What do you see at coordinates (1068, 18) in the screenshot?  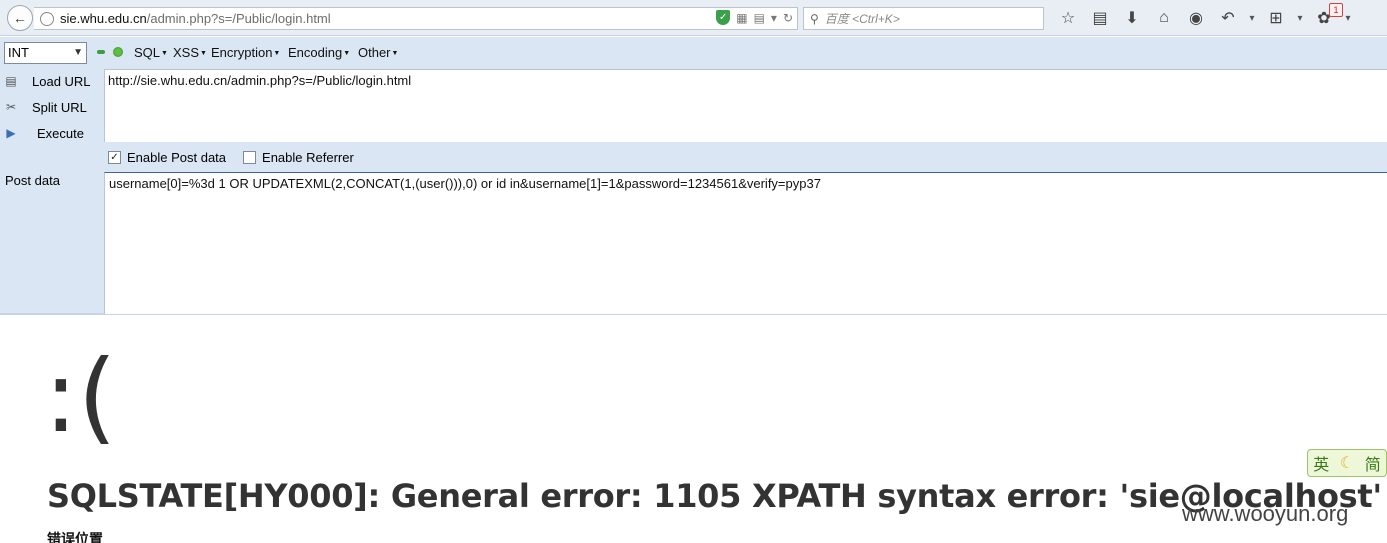 I see `bookmark-star-icon: ☆` at bounding box center [1068, 18].